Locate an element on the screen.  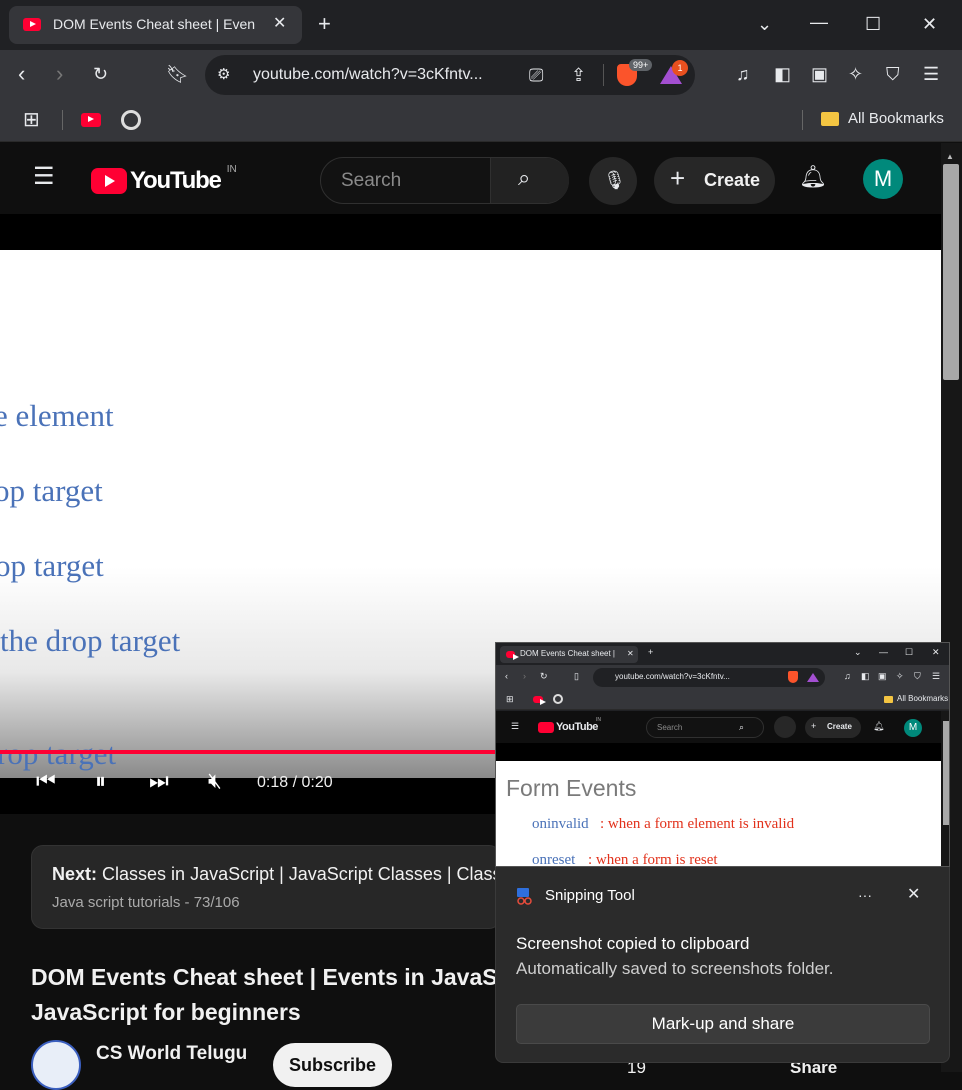
install-app-icon: ⎚ is located at coordinates (536, 75).